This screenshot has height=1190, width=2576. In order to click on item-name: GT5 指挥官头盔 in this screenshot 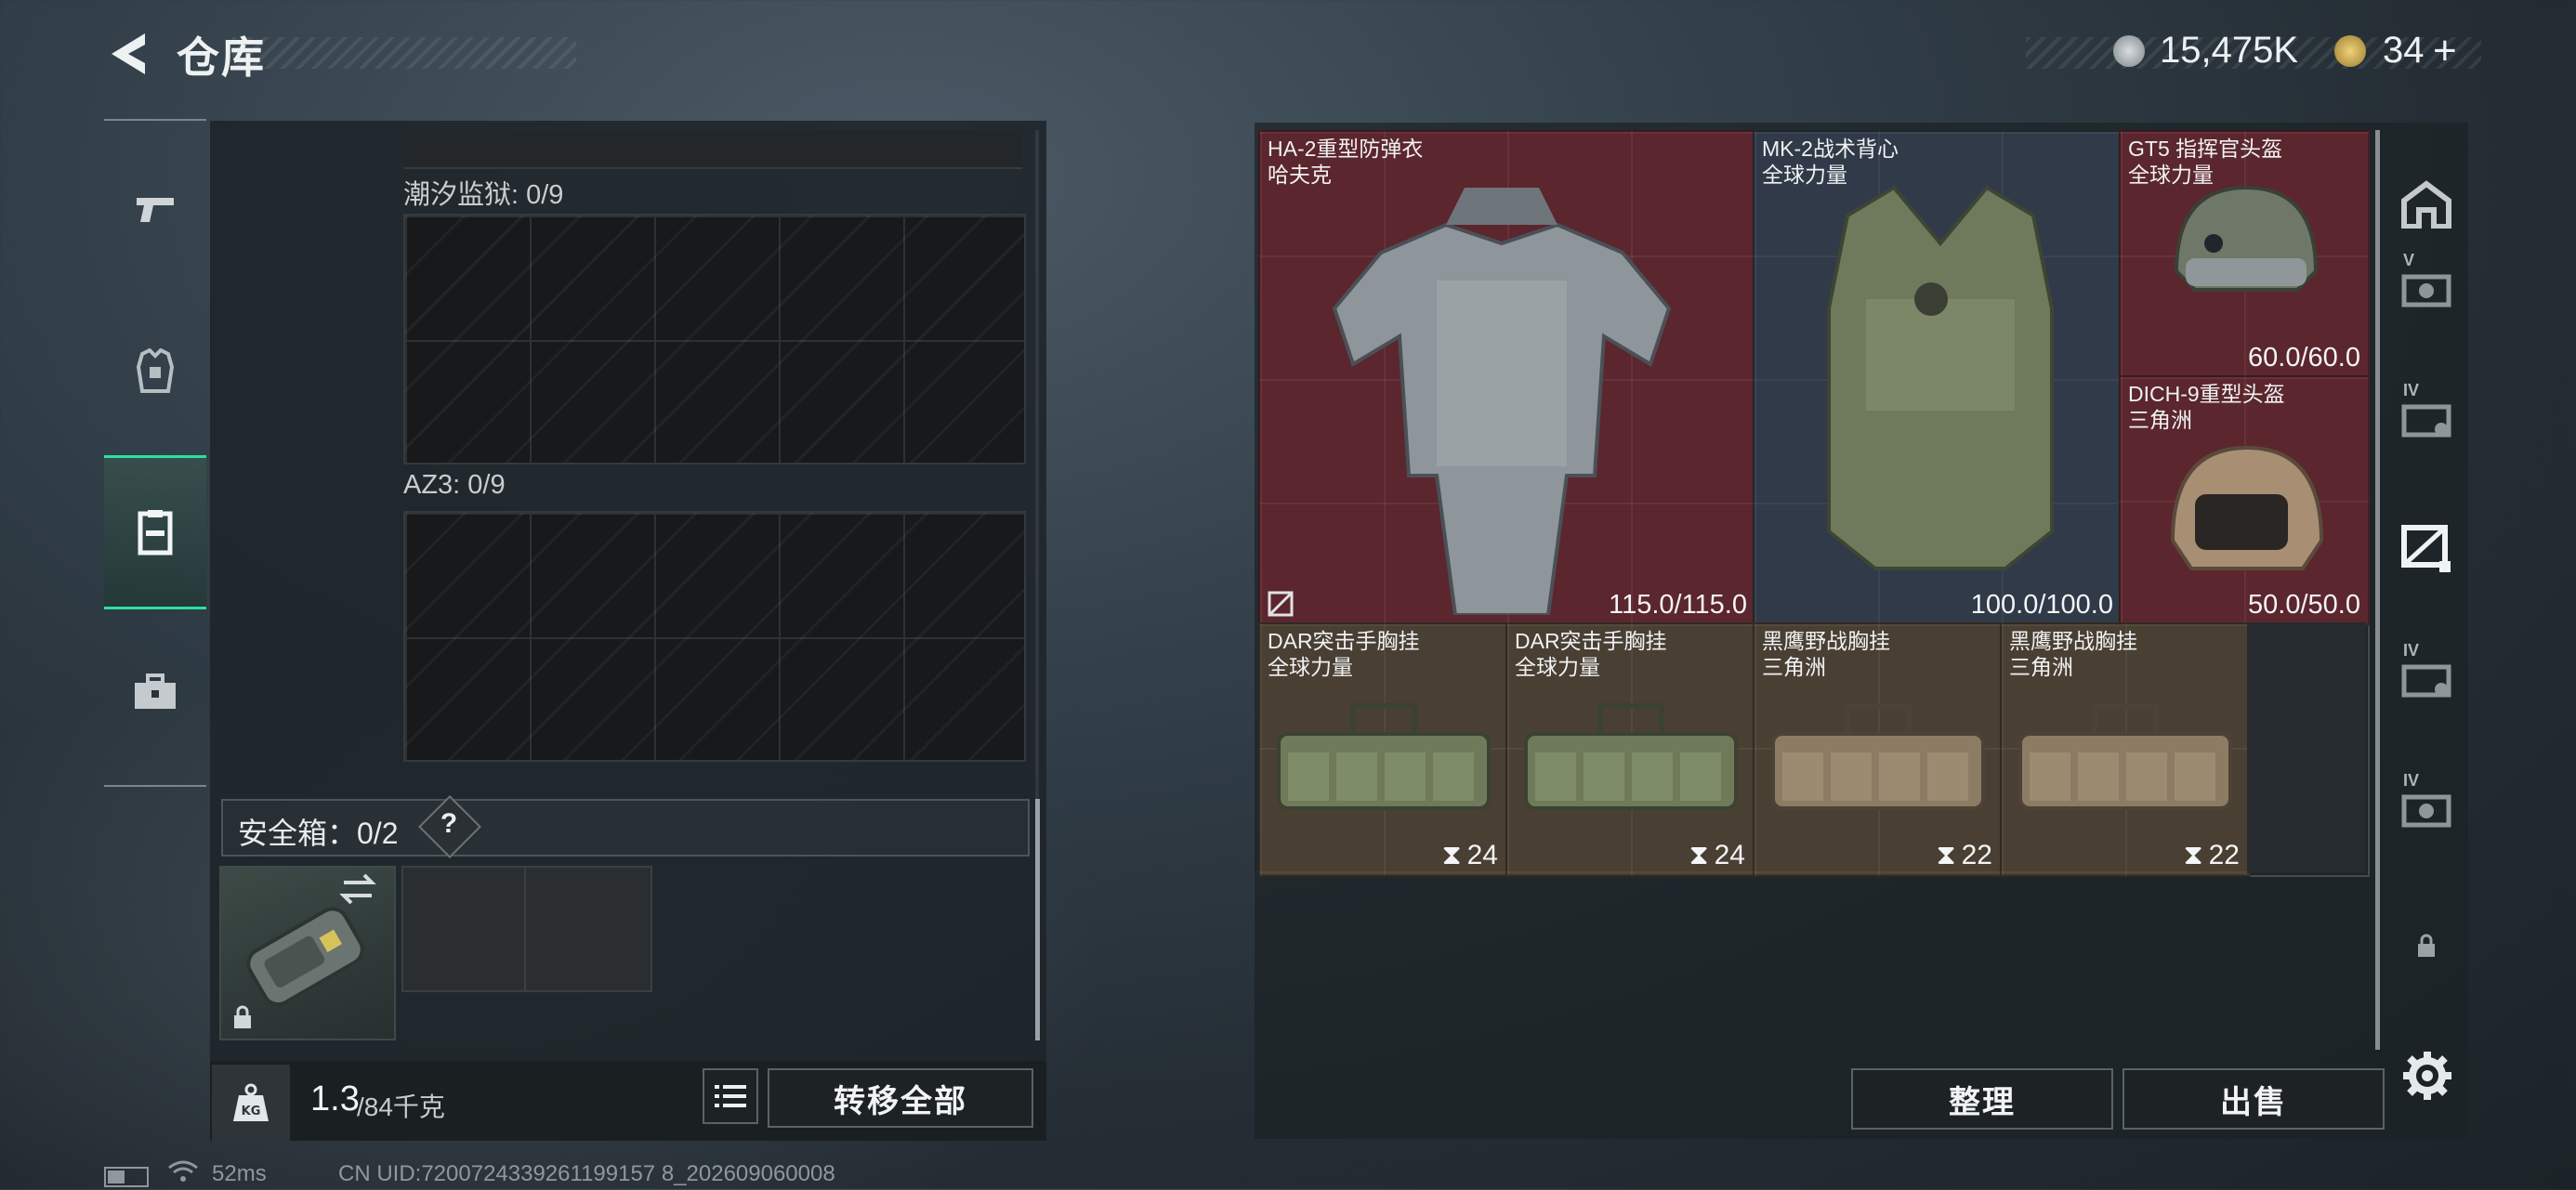, I will do `click(2205, 149)`.